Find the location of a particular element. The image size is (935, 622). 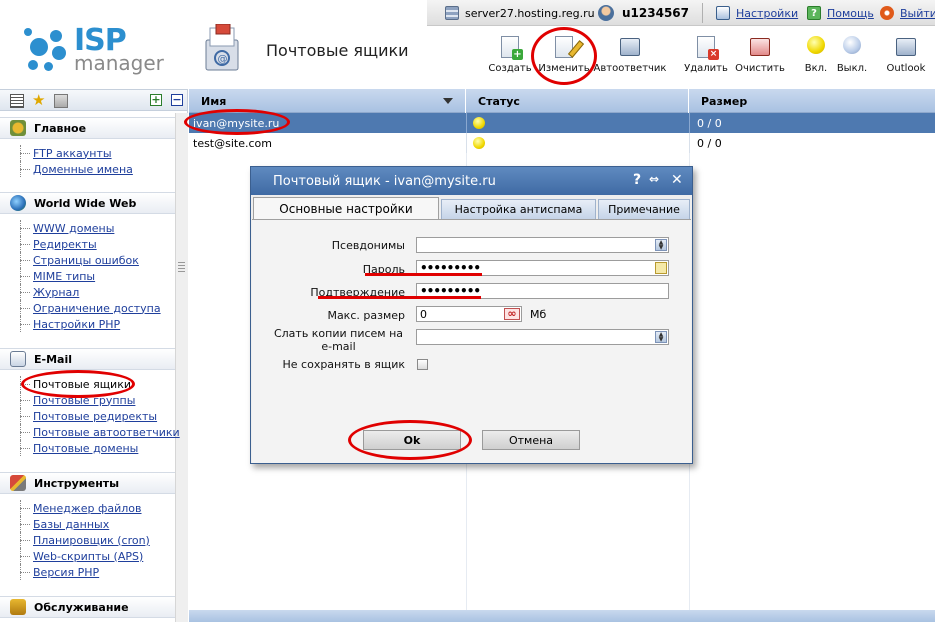

sidebar-item-label: Почтовые ящики is located at coordinates (82, 384).